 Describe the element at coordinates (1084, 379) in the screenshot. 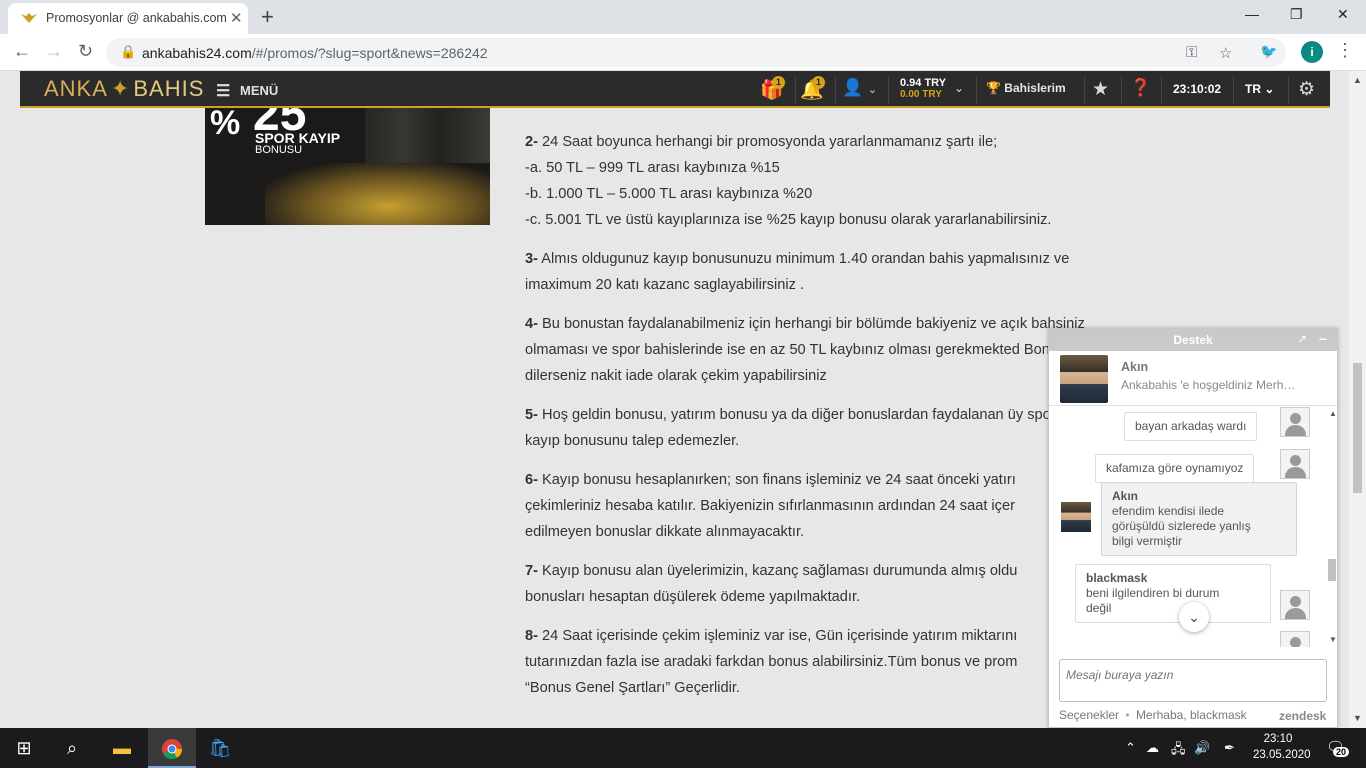

I see `agent-avatar` at that location.